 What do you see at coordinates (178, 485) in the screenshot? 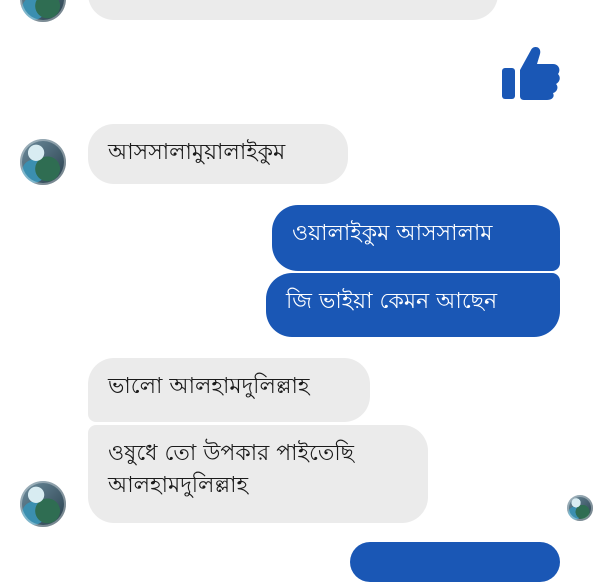
I see `message-line: আলহামদুলিল্লাহ` at bounding box center [178, 485].